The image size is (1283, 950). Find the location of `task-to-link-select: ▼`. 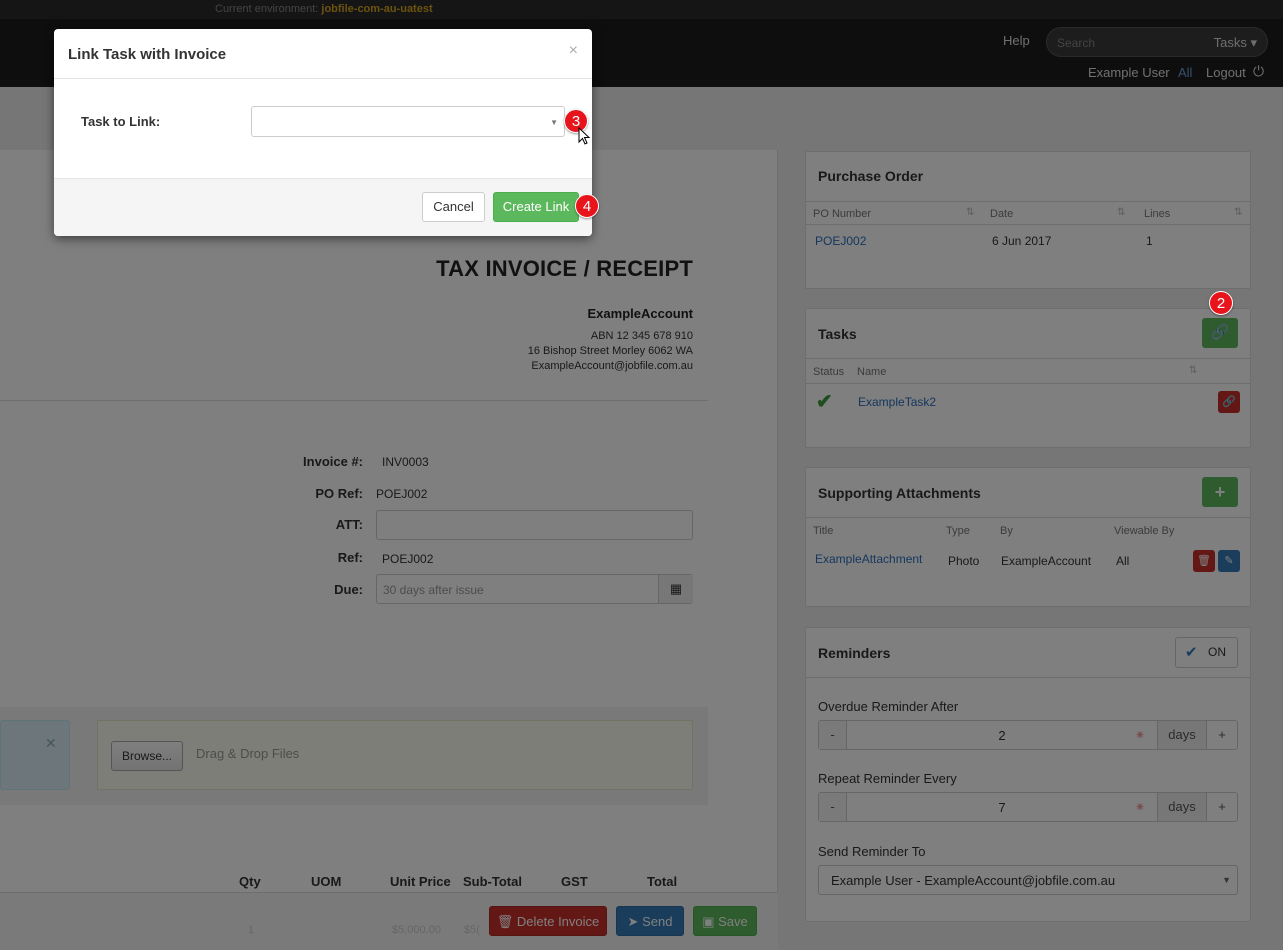

task-to-link-select: ▼ is located at coordinates (408, 121).